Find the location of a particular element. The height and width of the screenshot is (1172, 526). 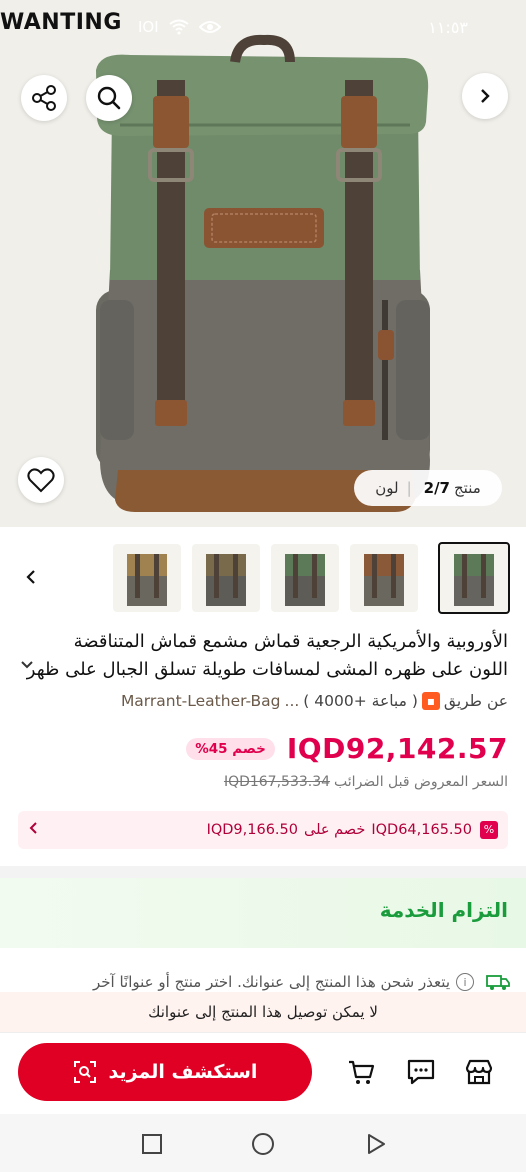

old-price: IQD167,533.34 is located at coordinates (277, 782).